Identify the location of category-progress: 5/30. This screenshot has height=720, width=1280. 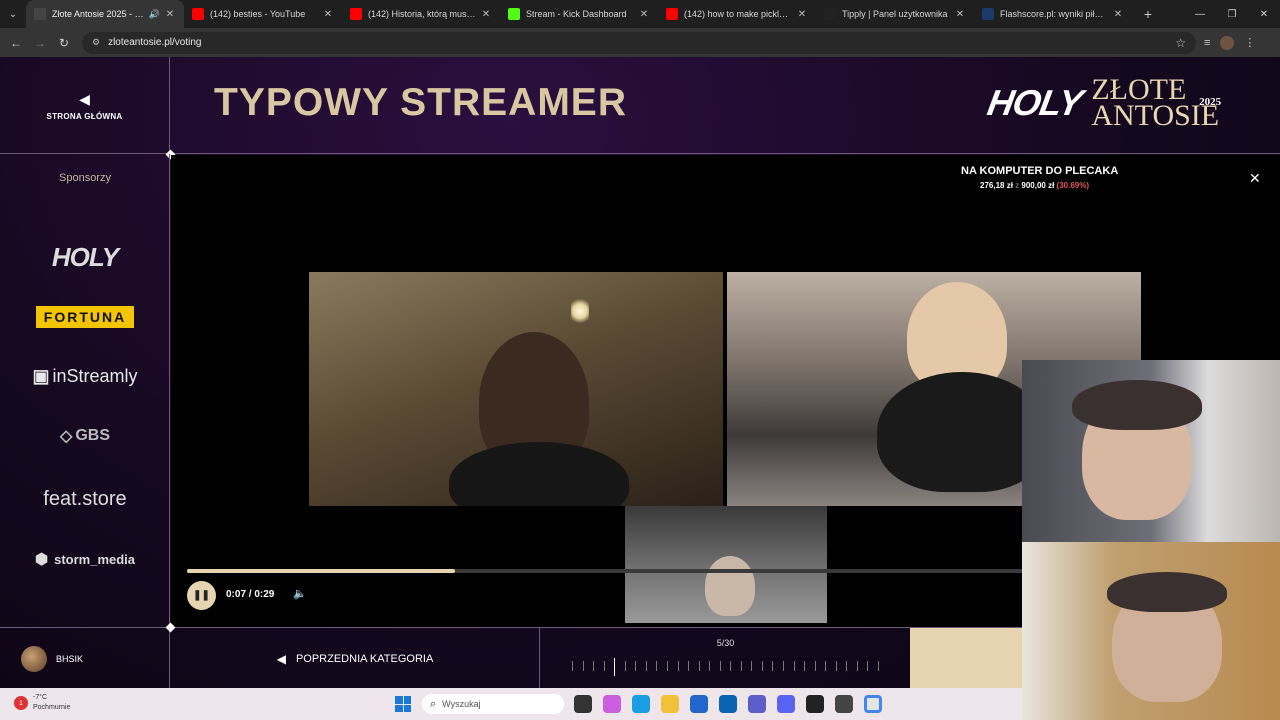
(725, 658).